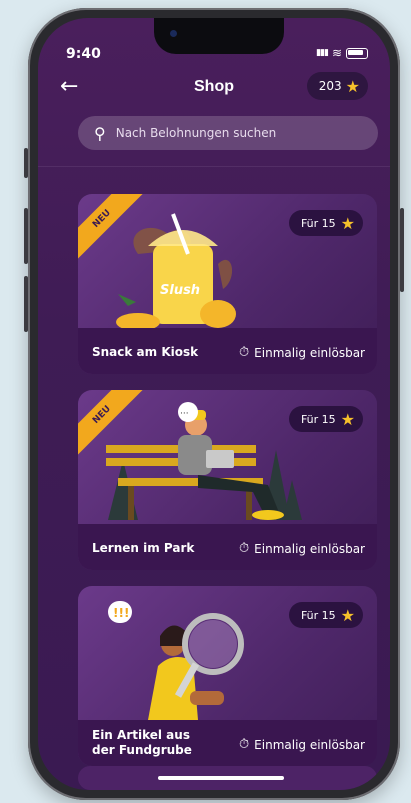 The image size is (411, 803). Describe the element at coordinates (196, 133) in the screenshot. I see `search-placeholder: Nach Belohnungen suchen` at that location.